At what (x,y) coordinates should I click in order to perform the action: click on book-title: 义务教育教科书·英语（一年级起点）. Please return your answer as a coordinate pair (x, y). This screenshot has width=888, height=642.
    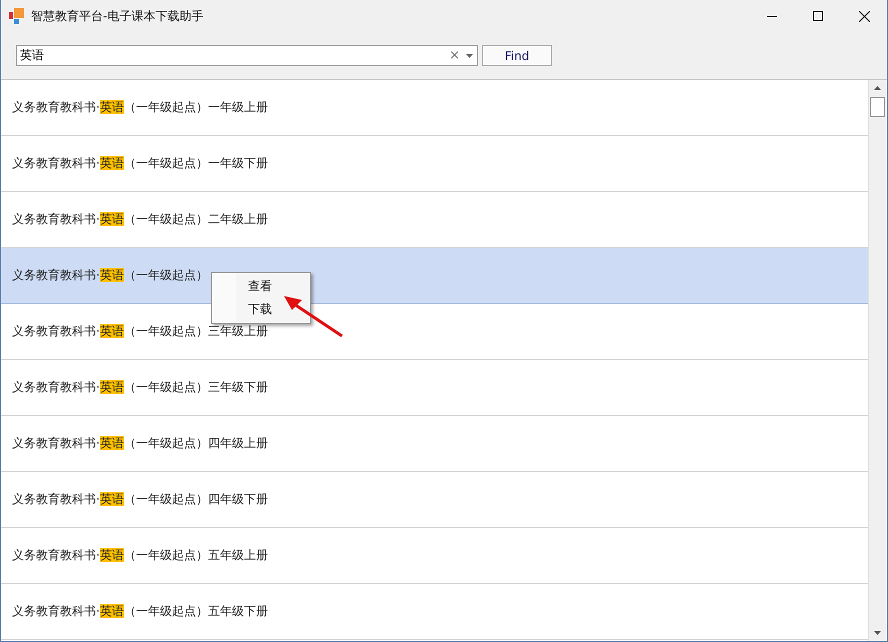
    Looking at the image, I should click on (110, 275).